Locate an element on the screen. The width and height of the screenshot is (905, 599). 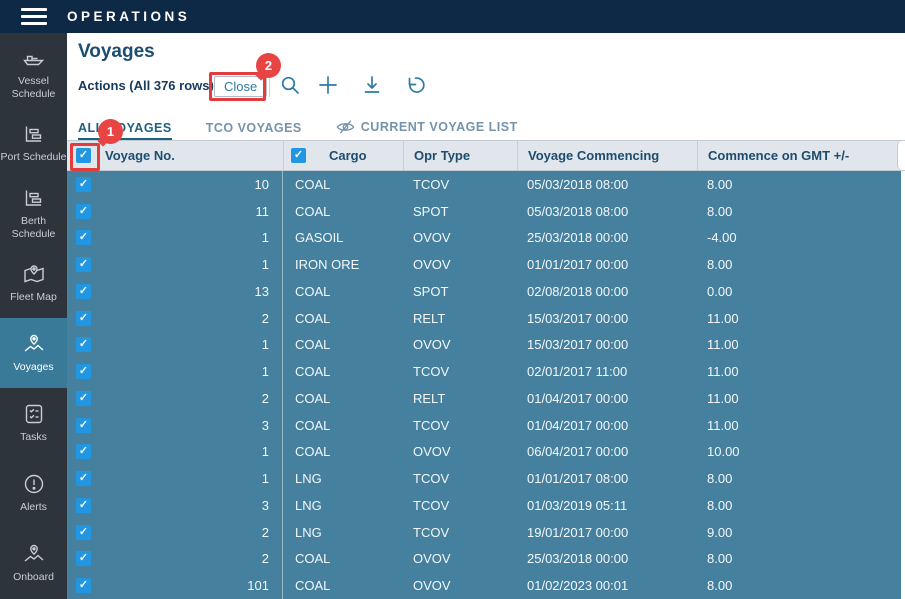
sidebar-item-voyages: Voyages is located at coordinates (33, 353).